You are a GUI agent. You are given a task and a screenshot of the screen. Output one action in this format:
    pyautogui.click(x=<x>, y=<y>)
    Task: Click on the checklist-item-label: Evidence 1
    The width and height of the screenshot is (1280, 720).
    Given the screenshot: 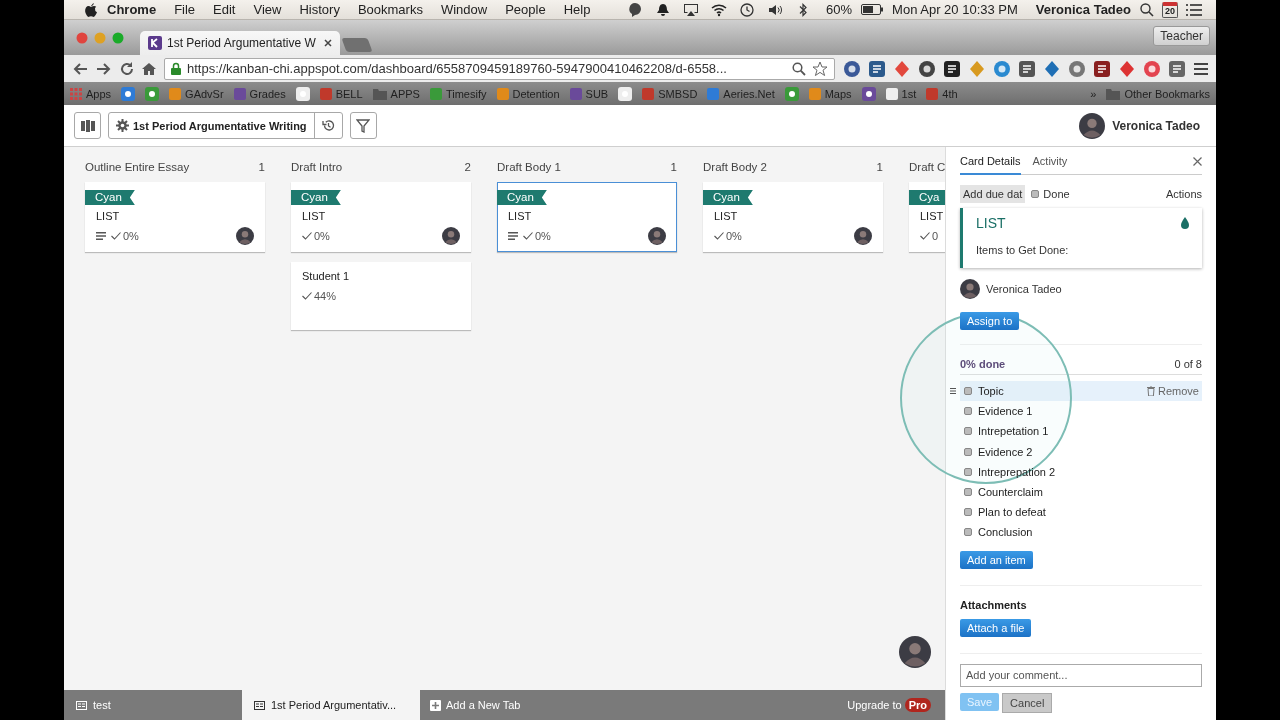 What is the action you would take?
    pyautogui.click(x=1005, y=411)
    